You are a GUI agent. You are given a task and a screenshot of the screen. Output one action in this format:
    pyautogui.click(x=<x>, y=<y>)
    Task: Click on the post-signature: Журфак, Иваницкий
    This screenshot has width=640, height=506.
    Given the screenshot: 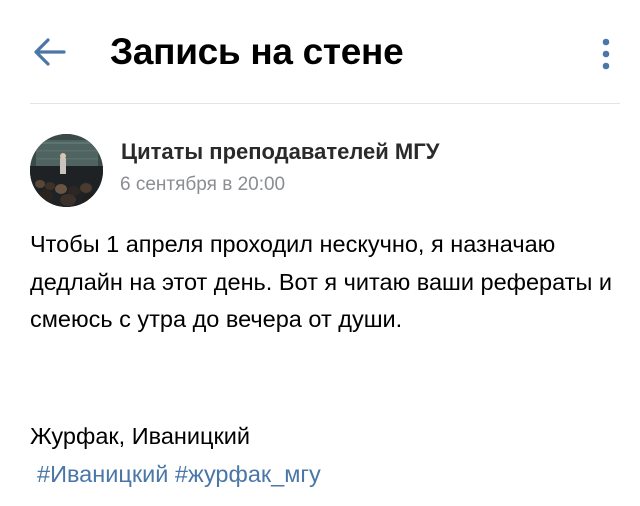 What is the action you would take?
    pyautogui.click(x=140, y=436)
    